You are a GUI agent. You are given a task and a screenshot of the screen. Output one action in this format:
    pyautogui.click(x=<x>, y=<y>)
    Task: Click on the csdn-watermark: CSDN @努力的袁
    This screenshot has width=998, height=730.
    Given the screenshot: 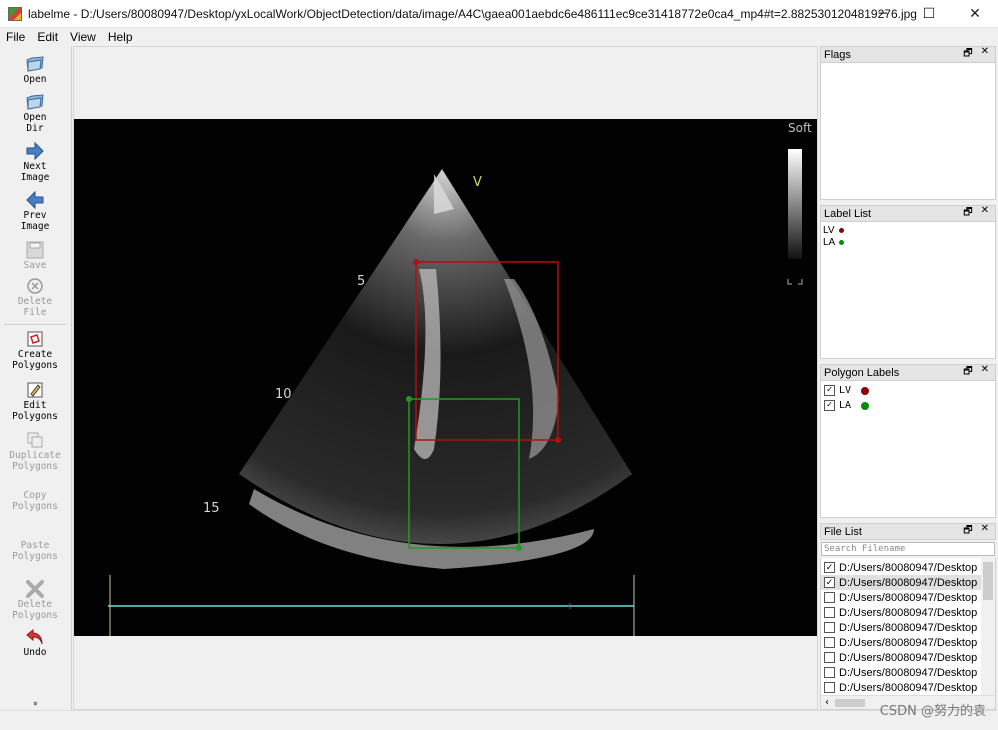 What is the action you would take?
    pyautogui.click(x=932, y=711)
    